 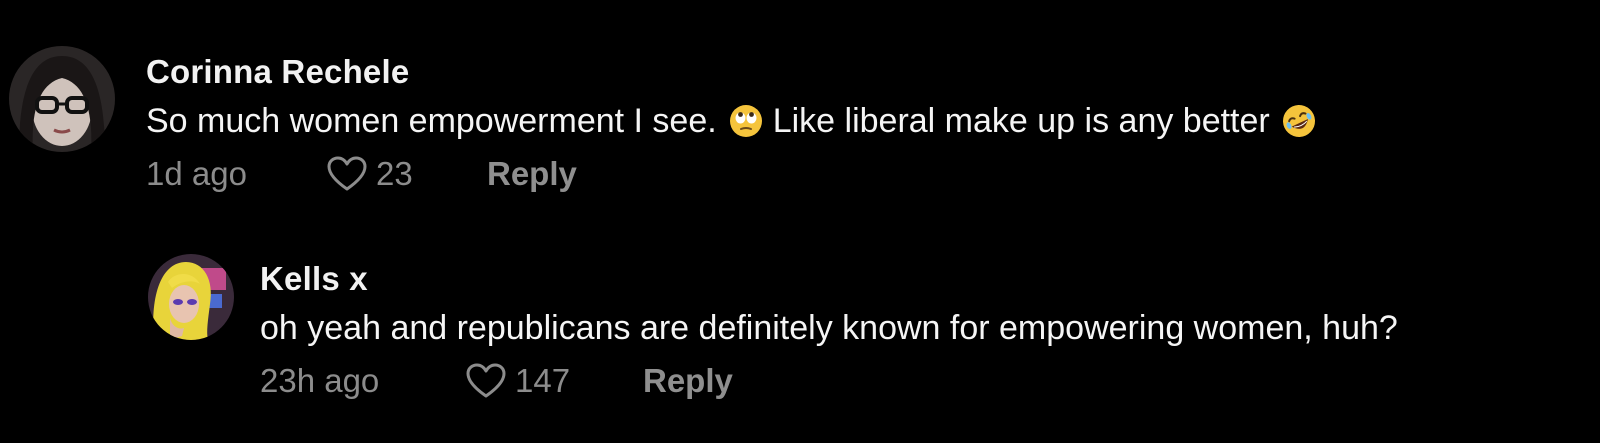 What do you see at coordinates (1021, 121) in the screenshot?
I see `comment-text-part: Like liberal make up is any better` at bounding box center [1021, 121].